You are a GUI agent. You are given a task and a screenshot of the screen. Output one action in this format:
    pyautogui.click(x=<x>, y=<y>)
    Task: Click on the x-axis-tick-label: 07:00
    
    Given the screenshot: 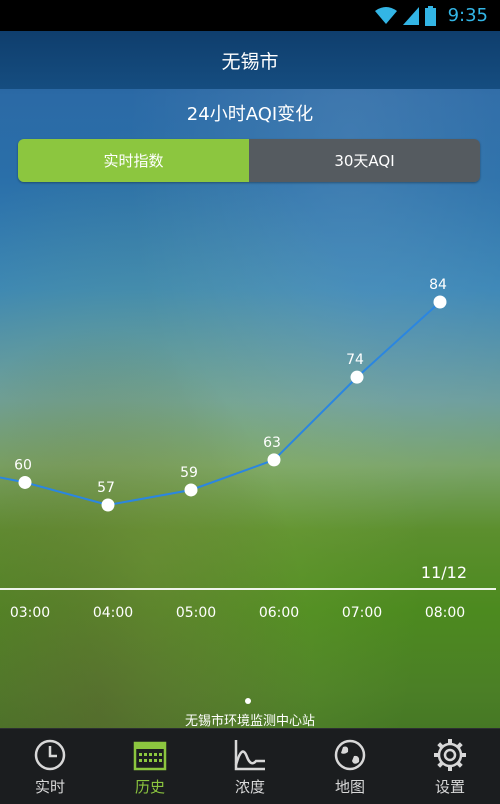 What is the action you would take?
    pyautogui.click(x=362, y=613)
    